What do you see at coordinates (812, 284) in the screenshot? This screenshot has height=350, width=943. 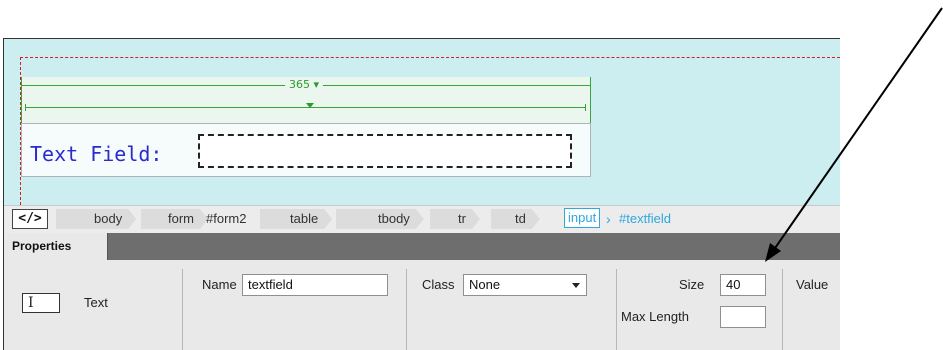 I see `value-label: Value` at bounding box center [812, 284].